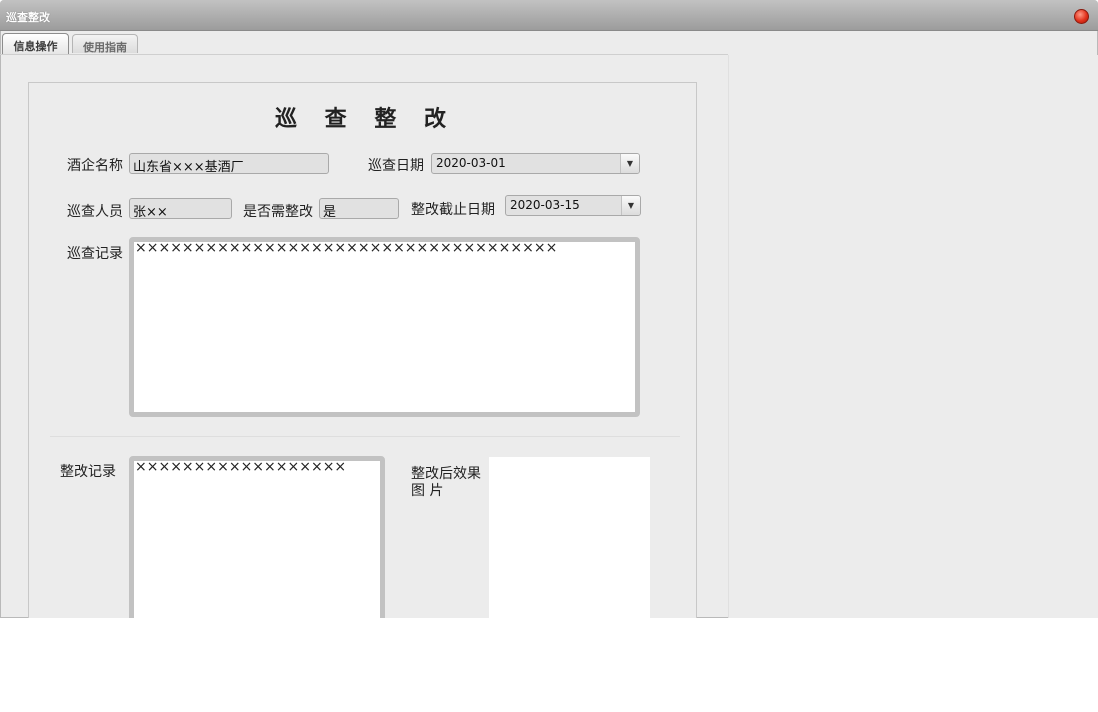  I want to click on inspector-label: 巡查人员, so click(95, 212).